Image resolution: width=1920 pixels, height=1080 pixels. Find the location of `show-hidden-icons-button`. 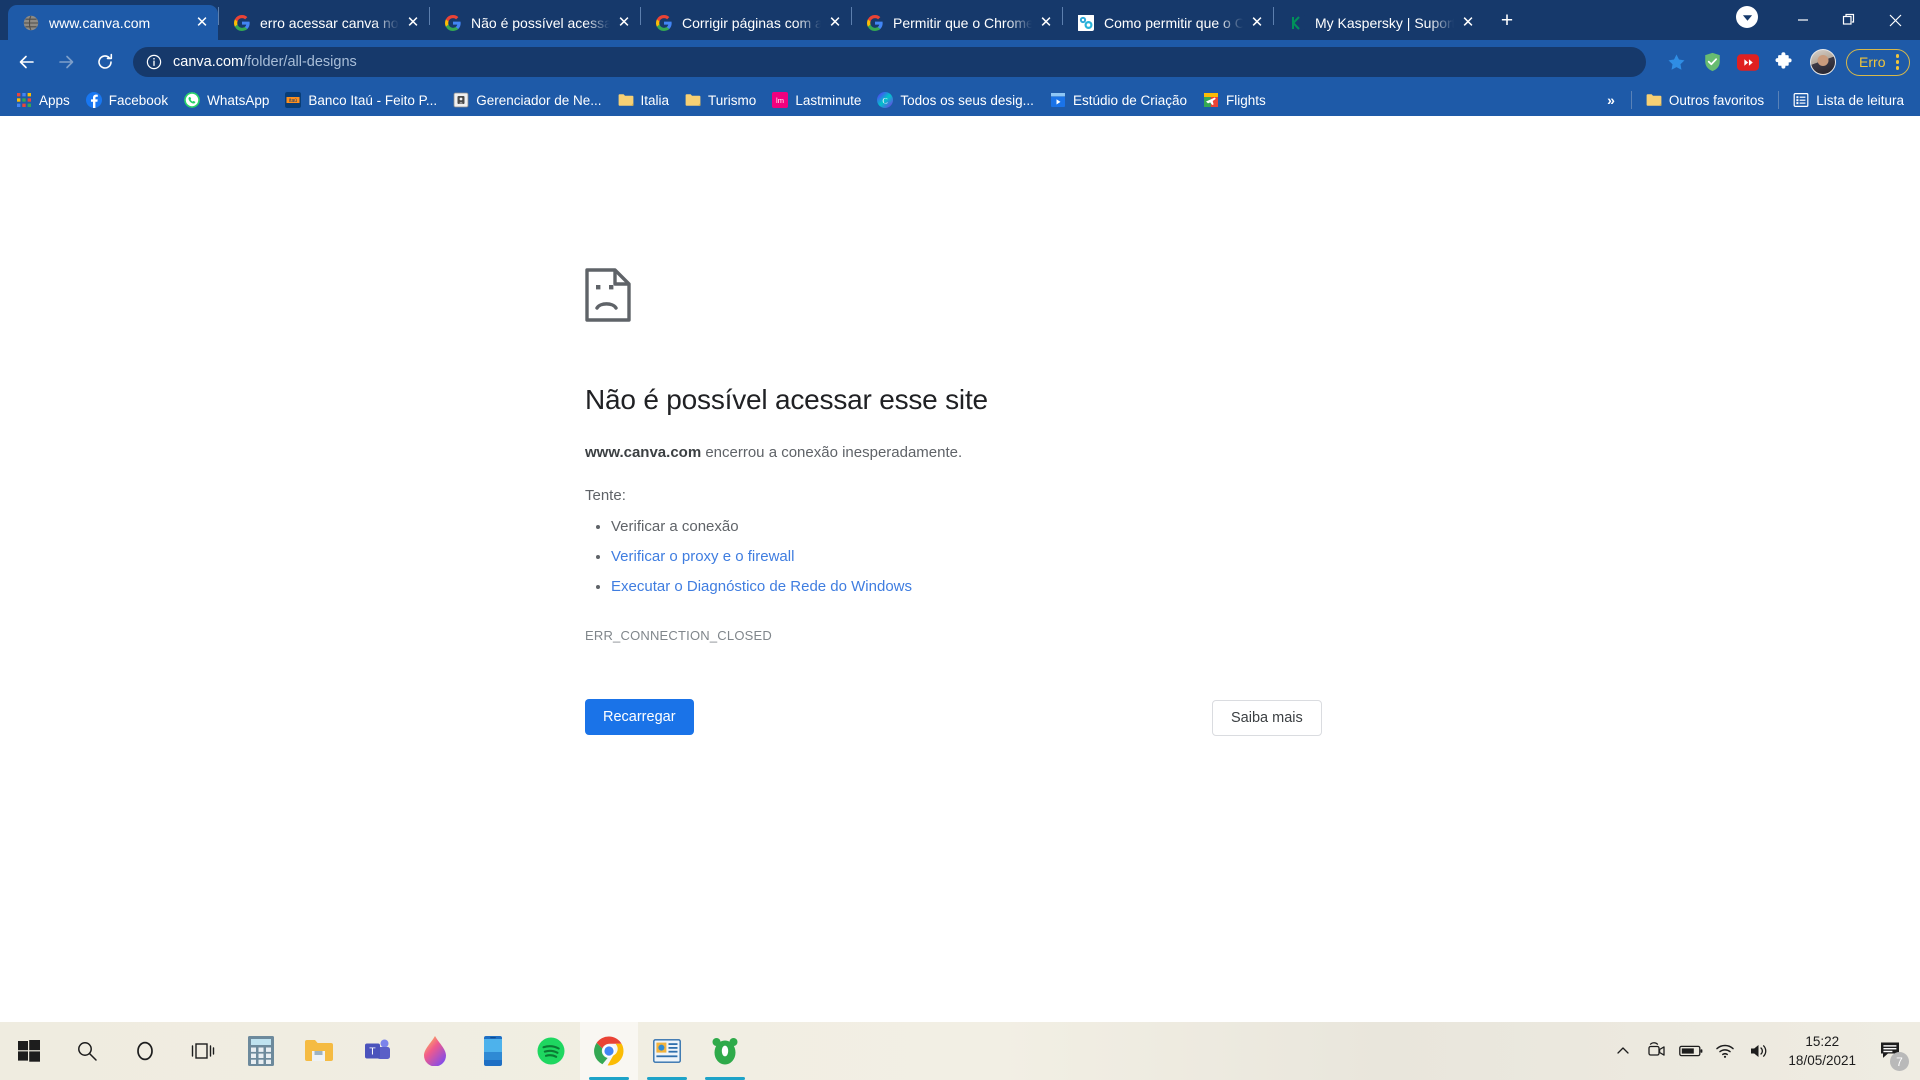

show-hidden-icons-button is located at coordinates (1623, 1051).